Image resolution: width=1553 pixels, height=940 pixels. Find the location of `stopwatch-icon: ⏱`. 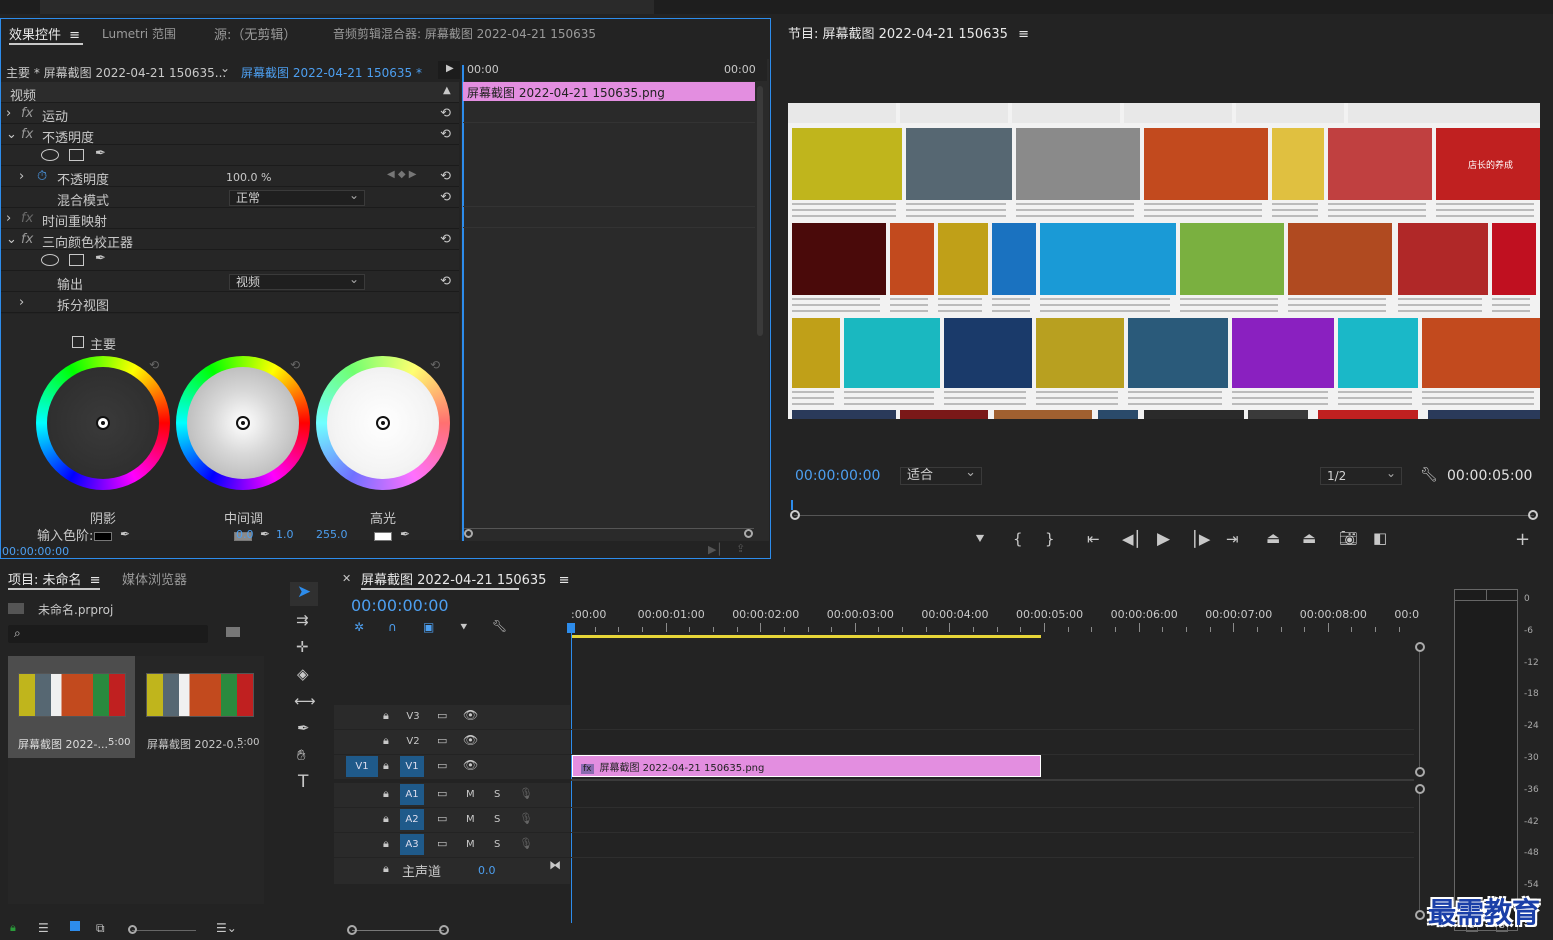

stopwatch-icon: ⏱ is located at coordinates (42, 176).